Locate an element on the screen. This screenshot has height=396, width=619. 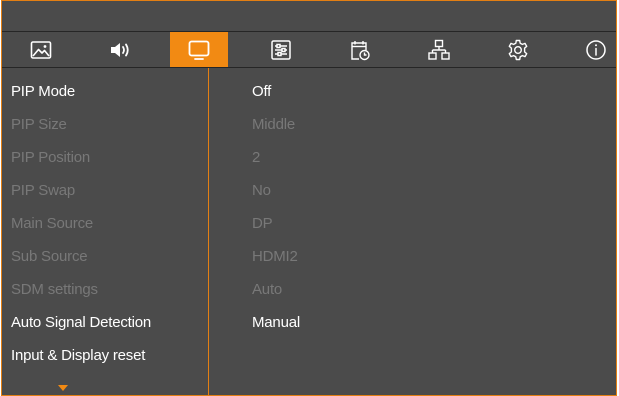
menu-item-sdm-settings: SDM settings is located at coordinates (54, 289).